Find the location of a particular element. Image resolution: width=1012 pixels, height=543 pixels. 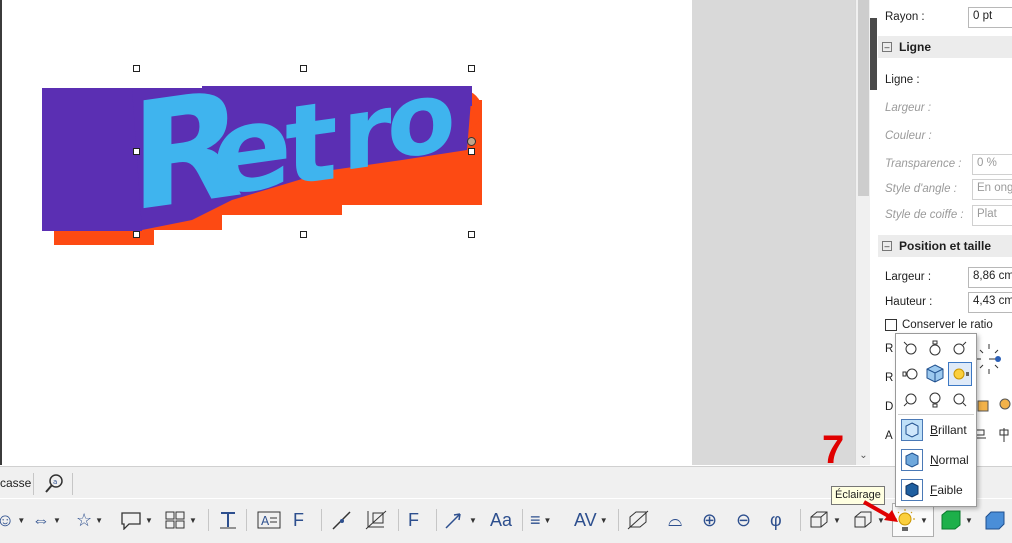

callout-icon: ▼ is located at coordinates (136, 520).